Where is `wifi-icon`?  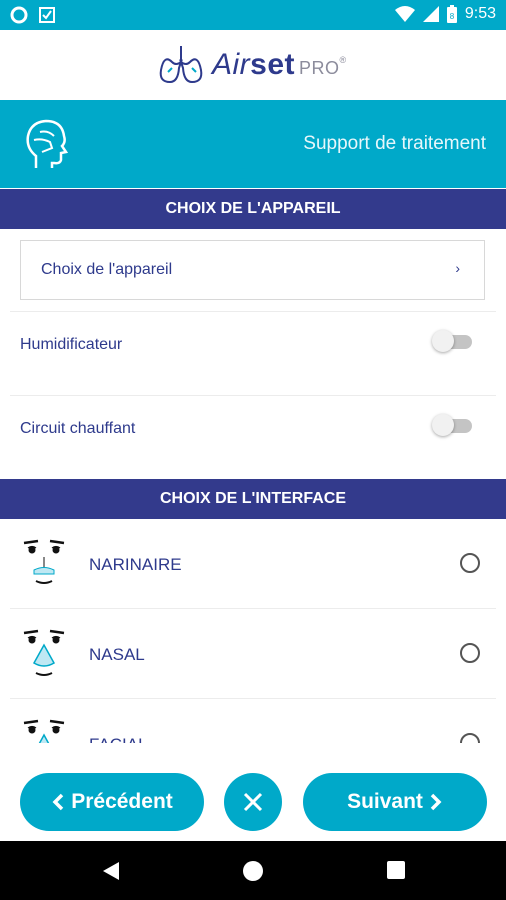 wifi-icon is located at coordinates (404, 14).